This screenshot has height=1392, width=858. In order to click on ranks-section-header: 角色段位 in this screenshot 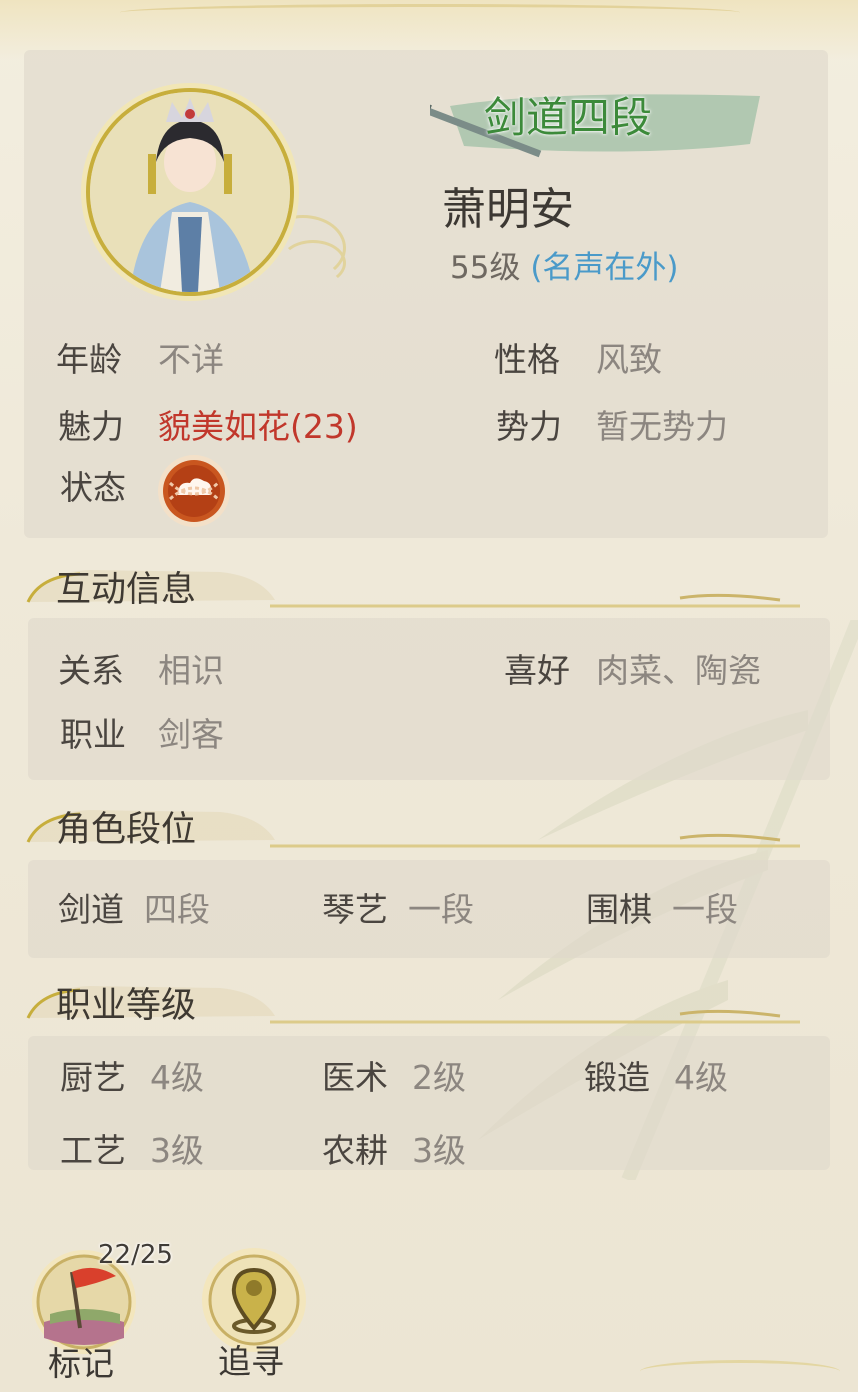, I will do `click(415, 832)`.